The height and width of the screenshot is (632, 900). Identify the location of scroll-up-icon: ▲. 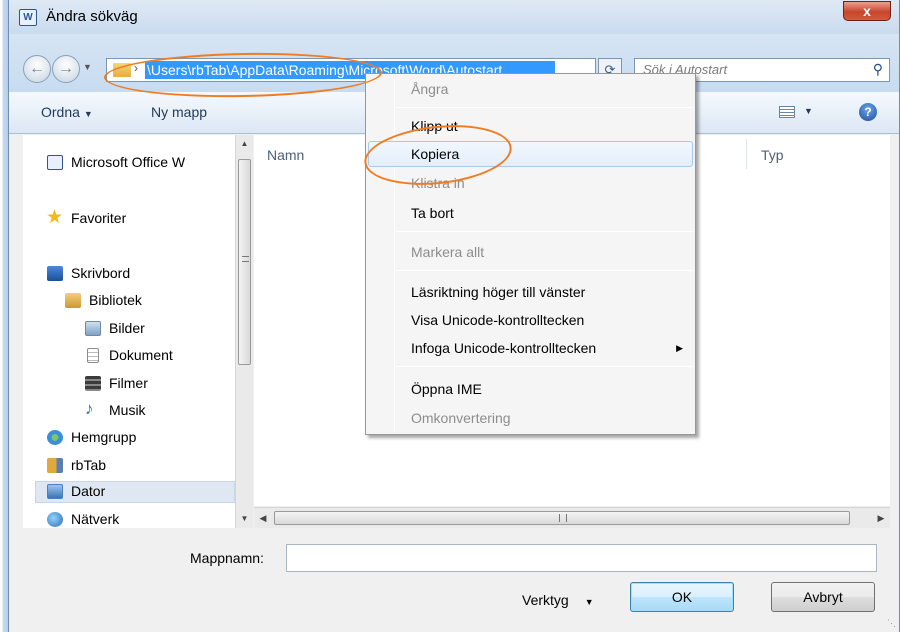
(244, 144).